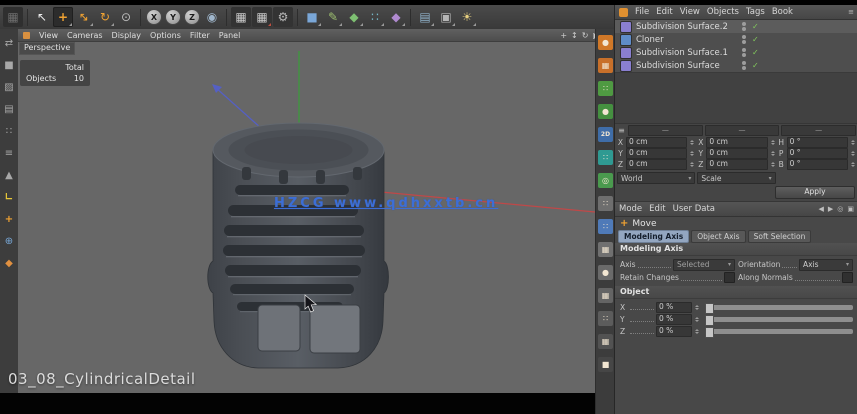 The width and height of the screenshot is (857, 414). What do you see at coordinates (704, 264) in the screenshot?
I see `axis-dropdown: Selected ▾` at bounding box center [704, 264].